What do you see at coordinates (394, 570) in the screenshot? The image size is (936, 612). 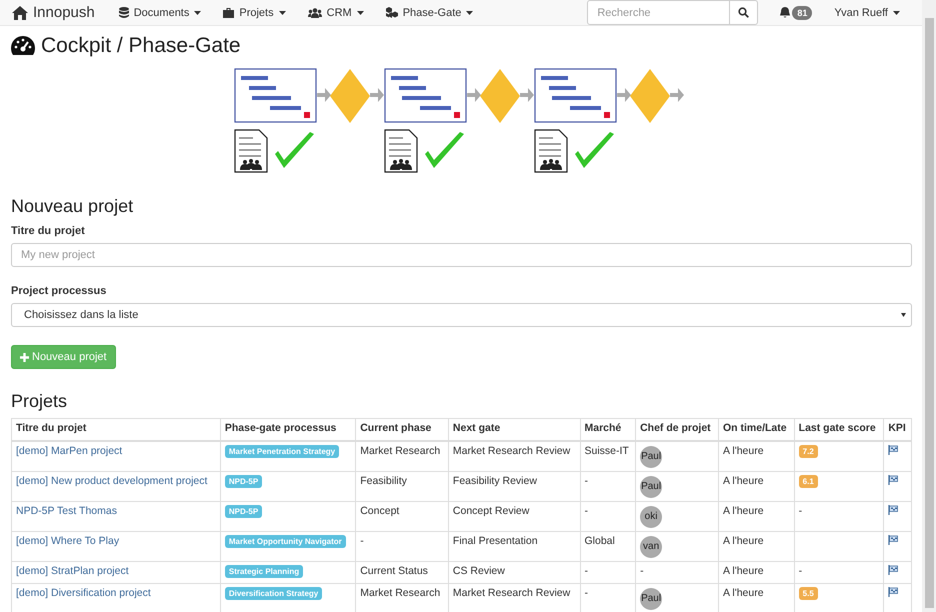 I see `table-cell: Current Status` at bounding box center [394, 570].